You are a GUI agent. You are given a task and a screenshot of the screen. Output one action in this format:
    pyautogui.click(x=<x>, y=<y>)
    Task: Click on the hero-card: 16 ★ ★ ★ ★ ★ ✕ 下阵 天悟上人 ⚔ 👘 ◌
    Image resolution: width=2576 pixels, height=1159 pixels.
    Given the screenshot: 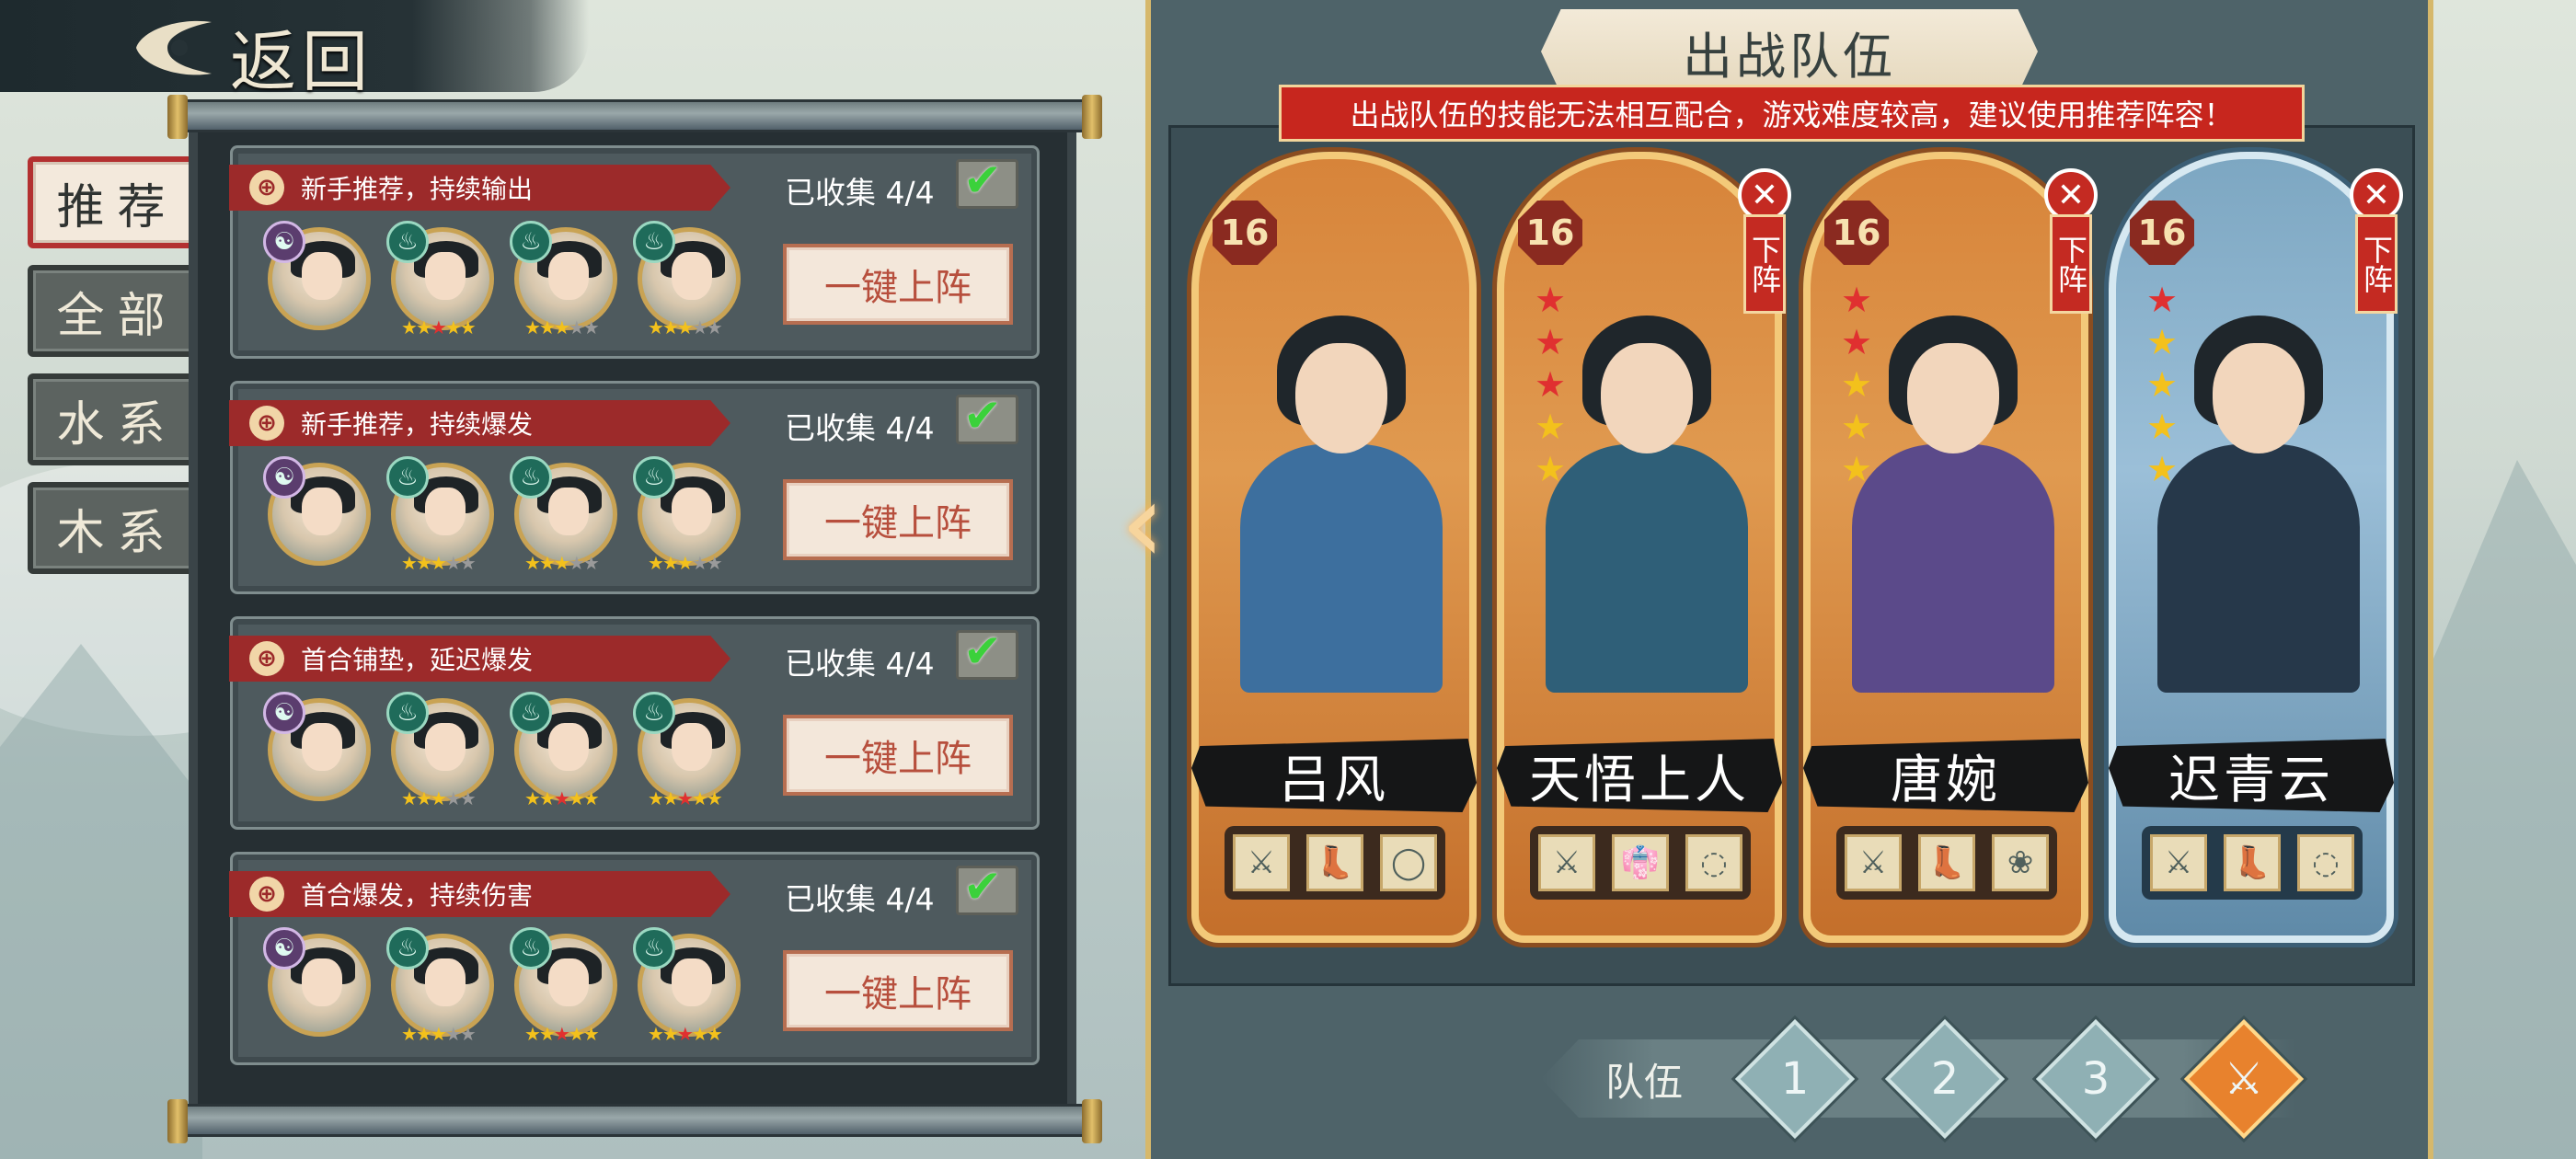 What is the action you would take?
    pyautogui.click(x=1644, y=547)
    